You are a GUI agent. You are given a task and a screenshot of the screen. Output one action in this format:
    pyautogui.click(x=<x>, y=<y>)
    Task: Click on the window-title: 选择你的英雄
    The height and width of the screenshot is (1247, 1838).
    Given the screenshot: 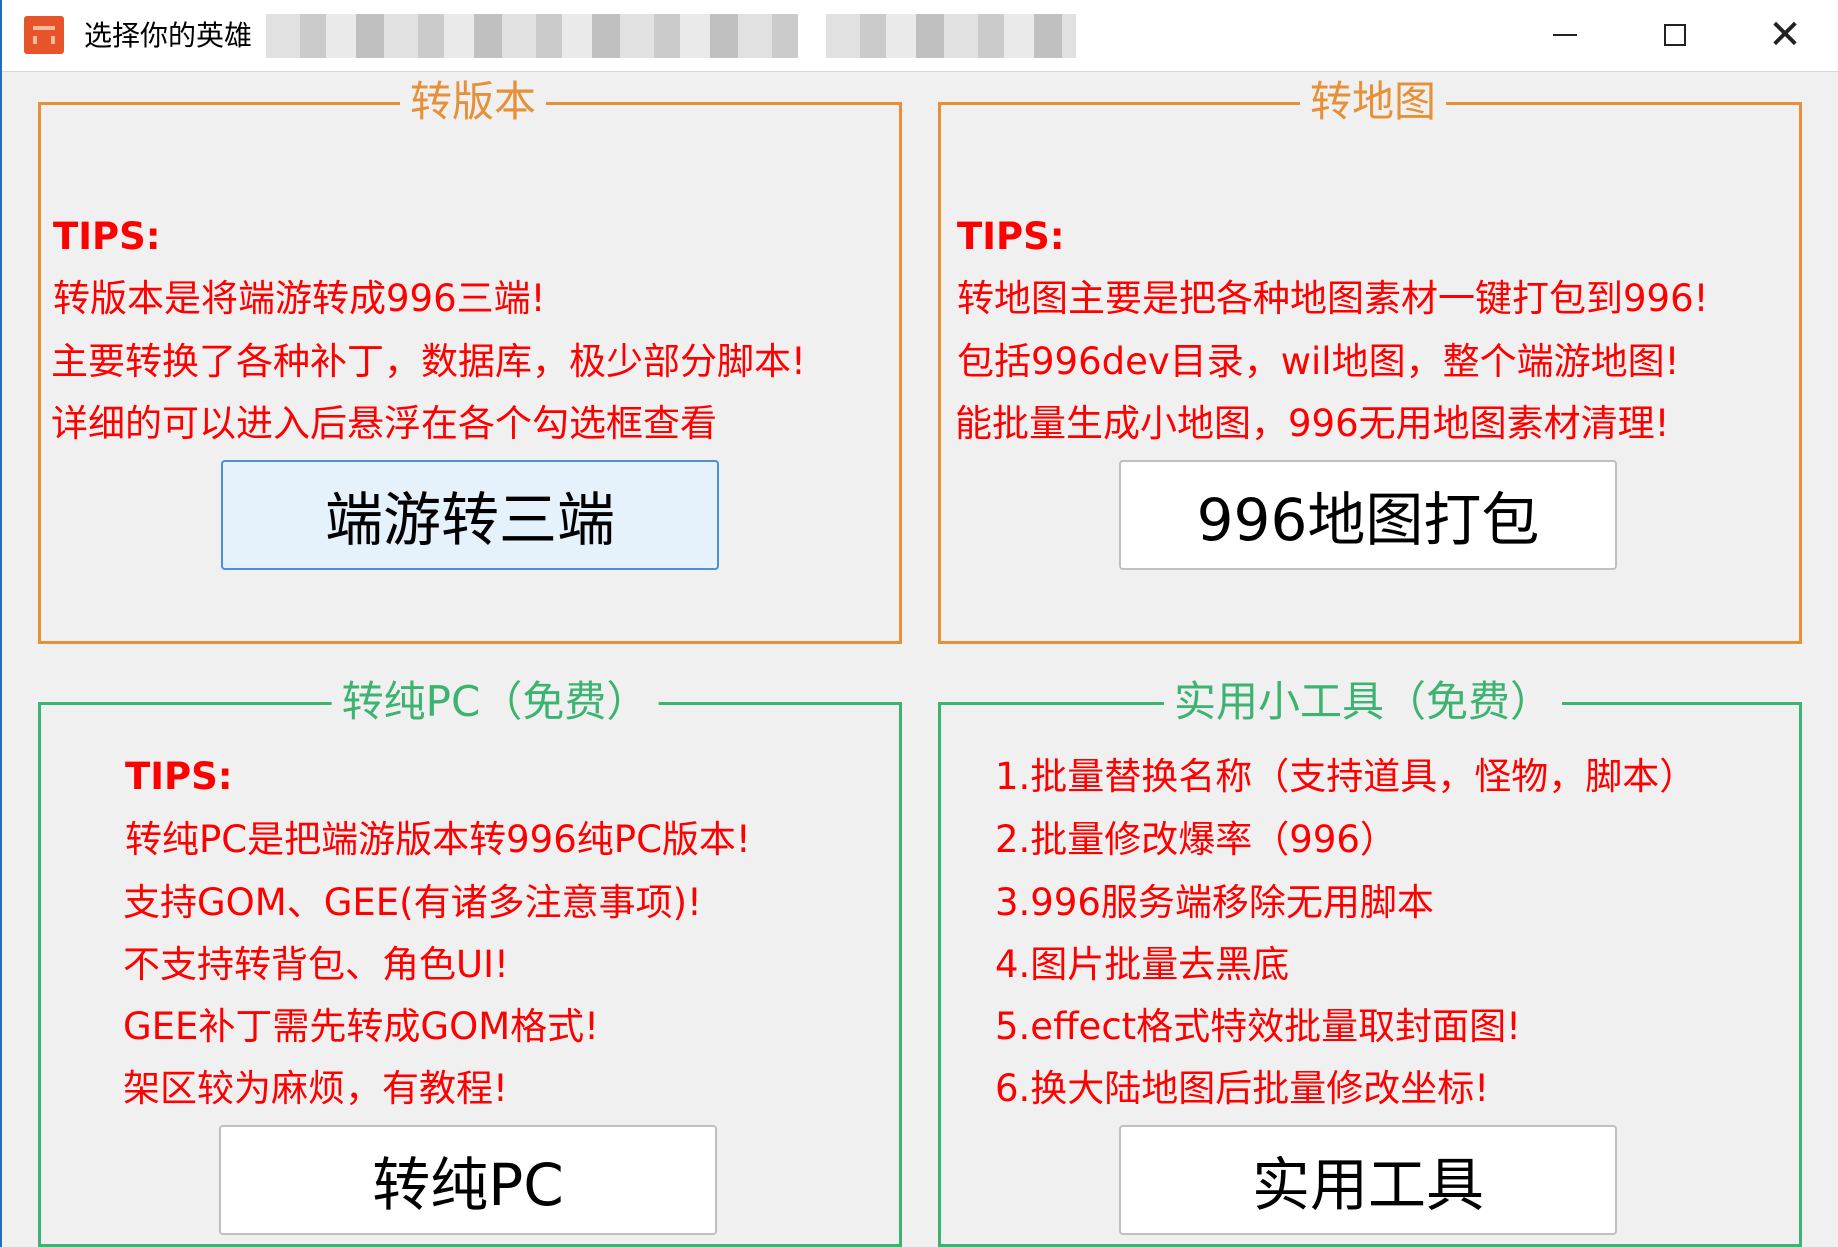 What is the action you would take?
    pyautogui.click(x=168, y=35)
    